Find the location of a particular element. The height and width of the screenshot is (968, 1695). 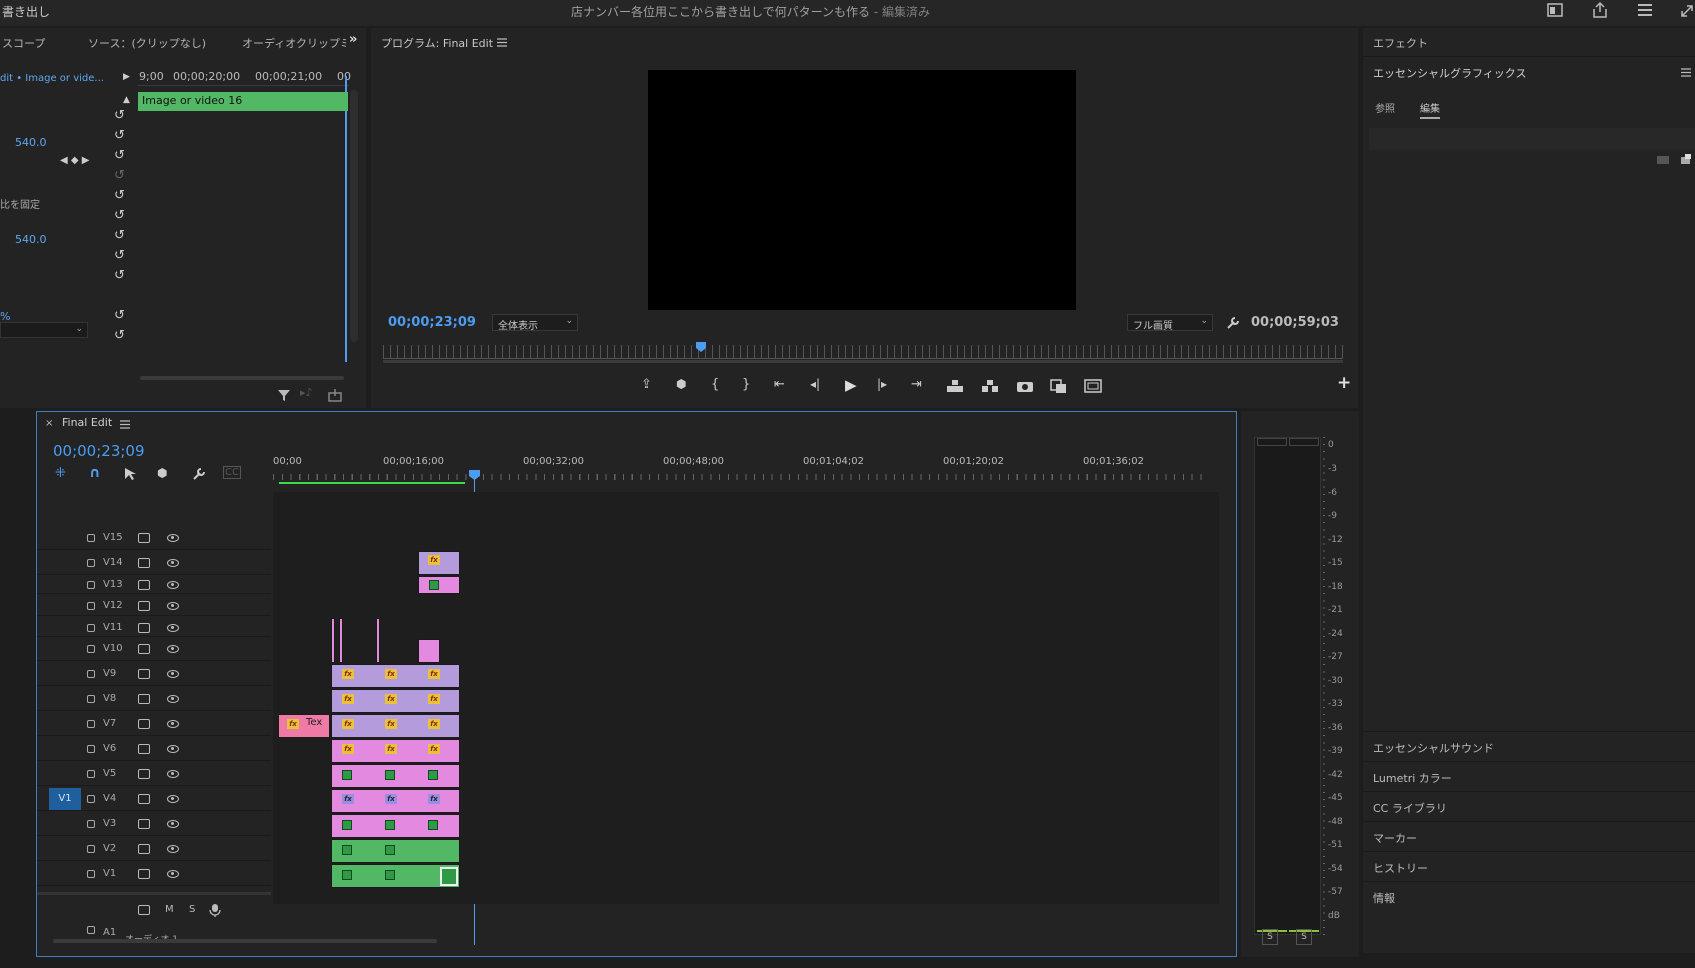

expand-icon is located at coordinates (1686, 10).